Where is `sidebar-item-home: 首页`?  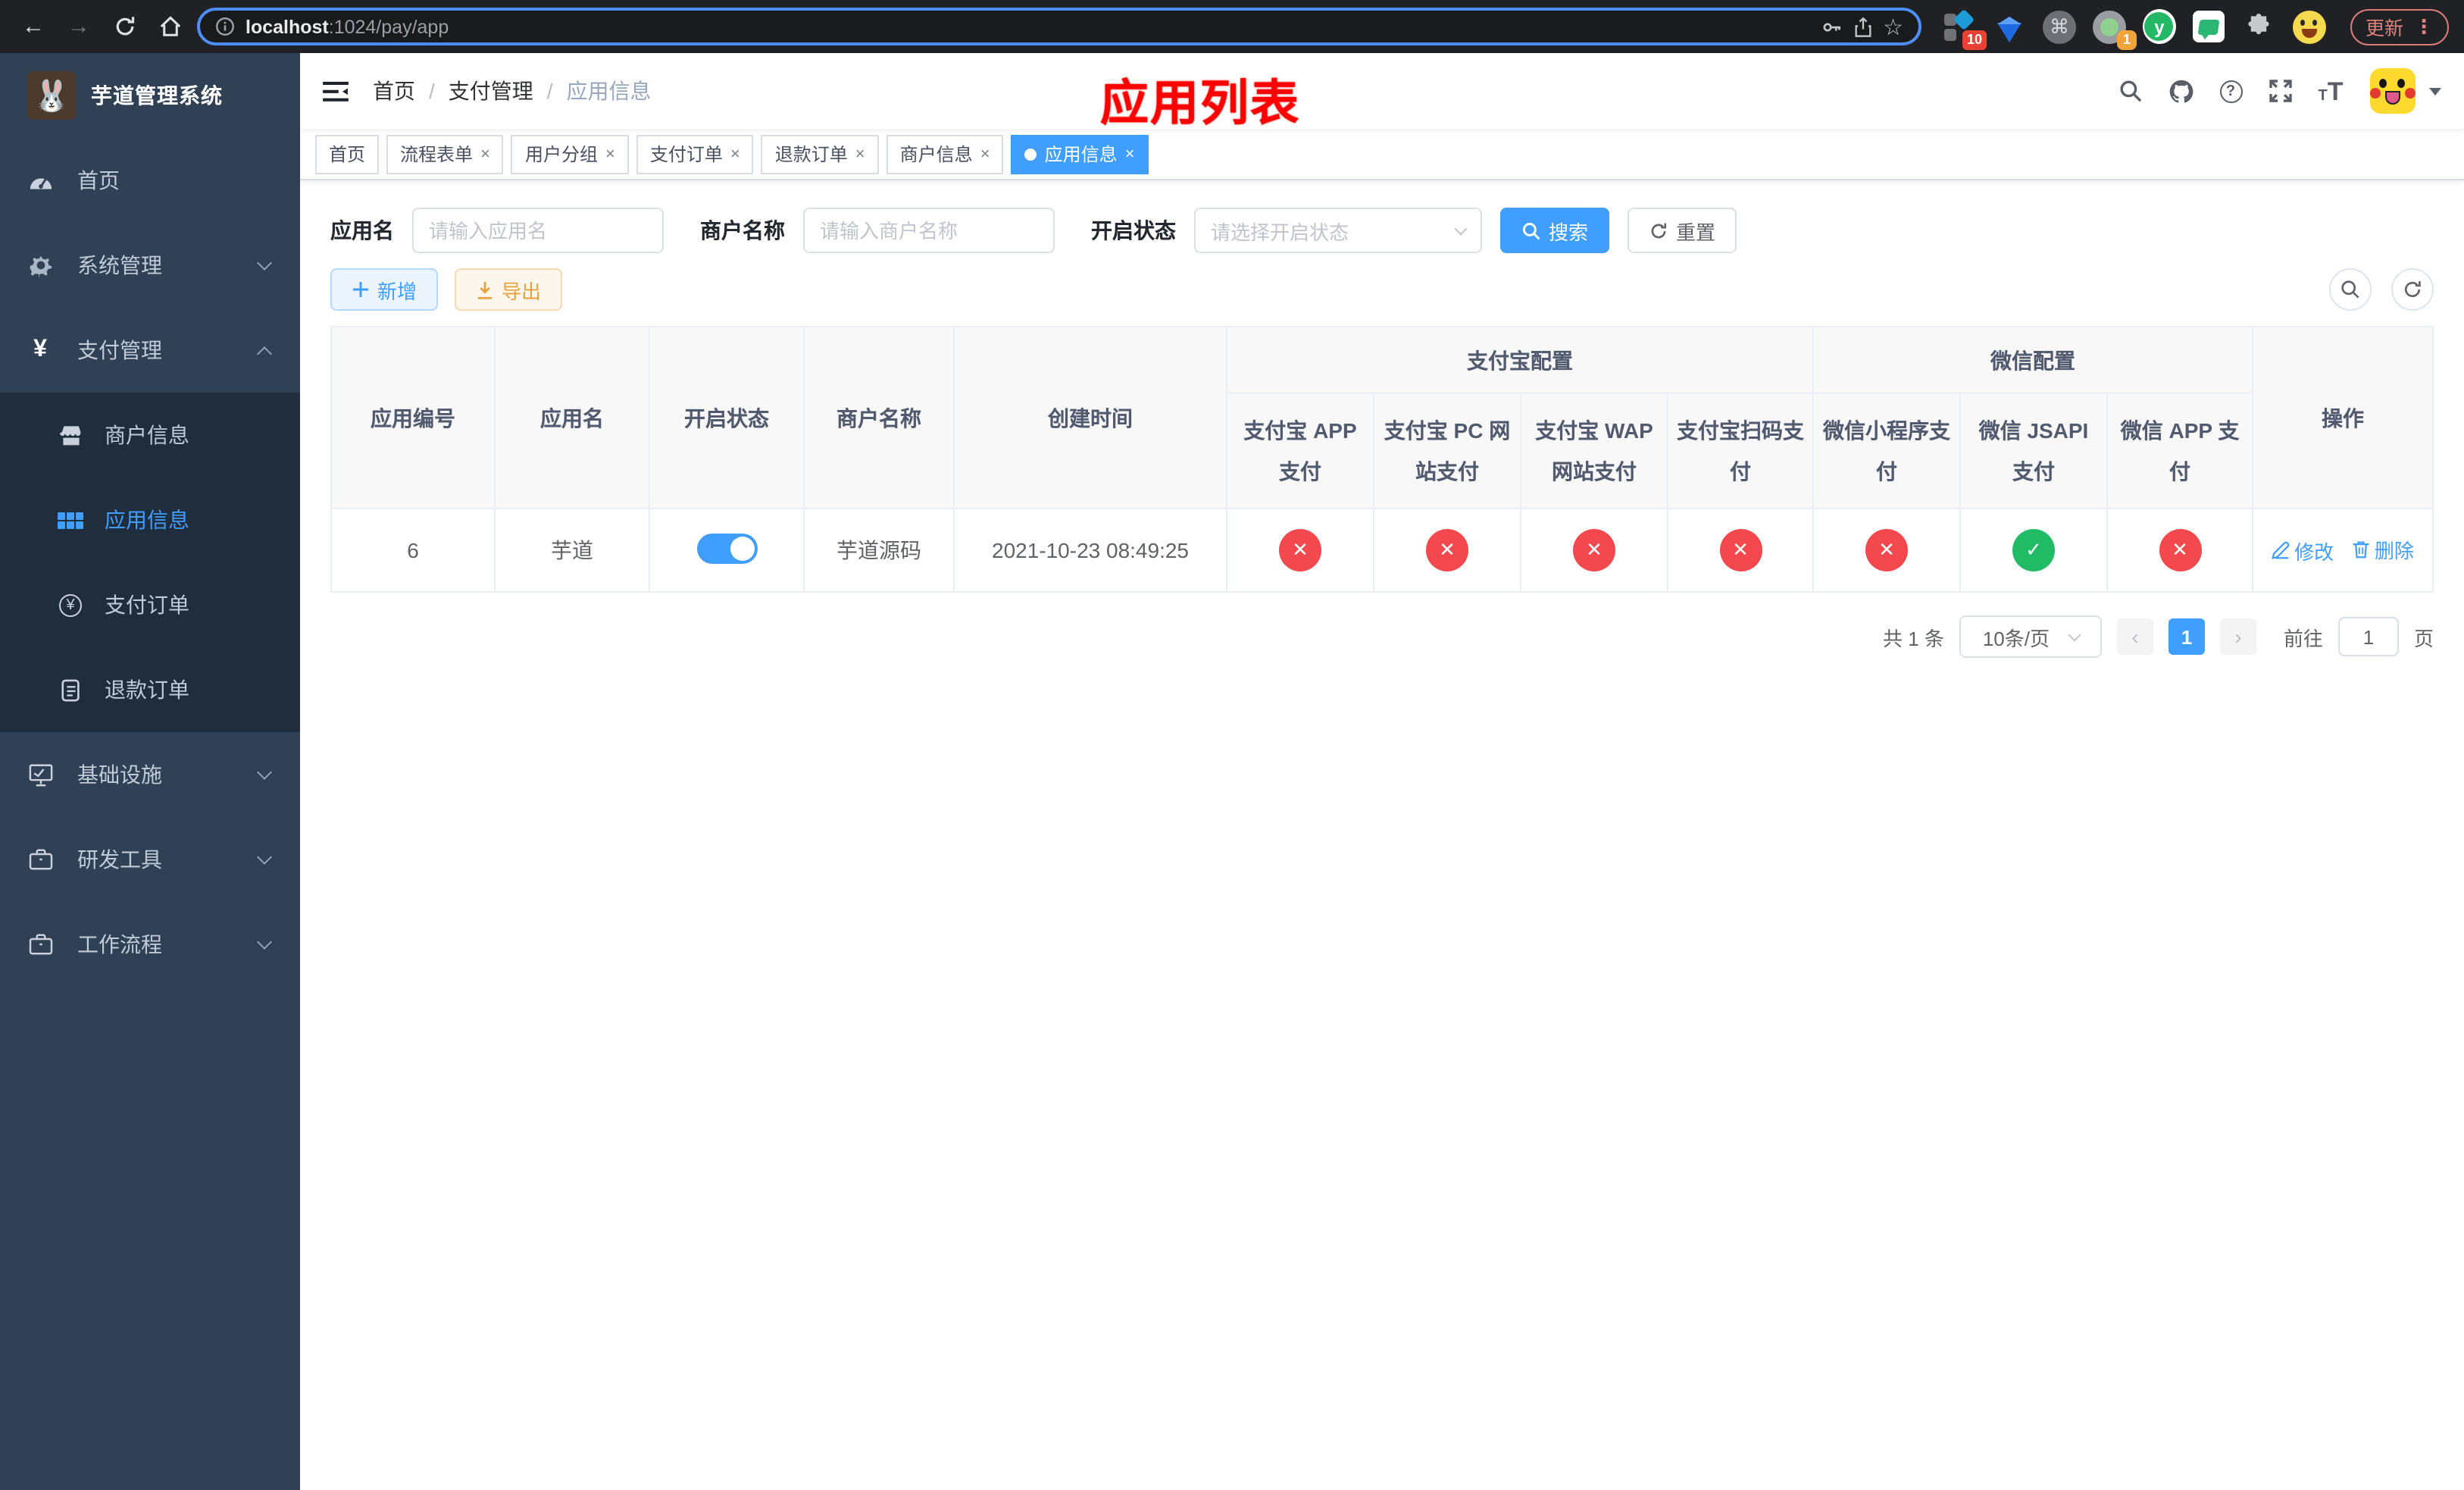
sidebar-item-home: 首页 is located at coordinates (150, 180).